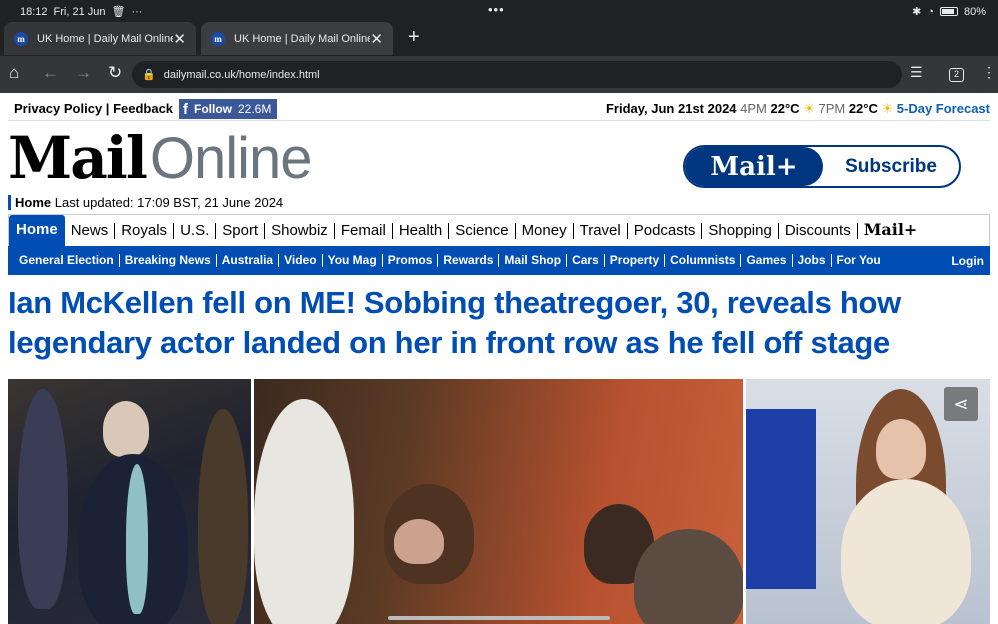 Image resolution: width=998 pixels, height=624 pixels. Describe the element at coordinates (943, 108) in the screenshot. I see `five-day-forecast-link: 5-Day Forecast` at that location.